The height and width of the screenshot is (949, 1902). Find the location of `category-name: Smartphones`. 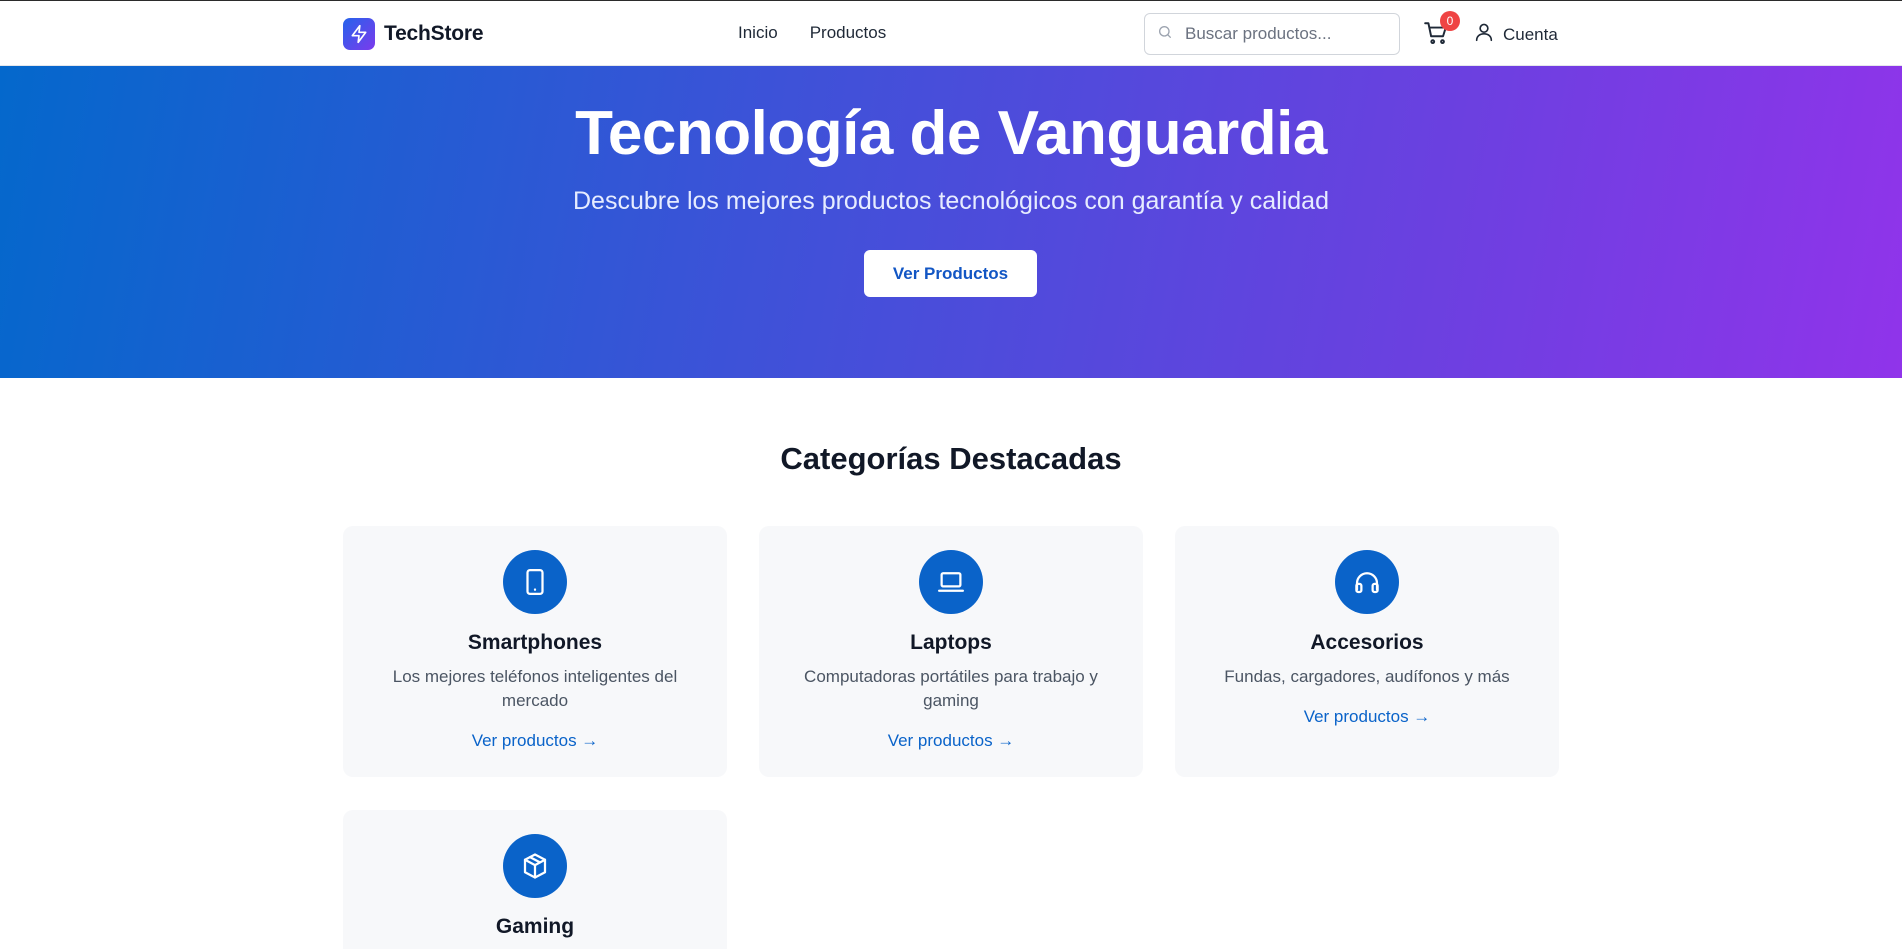

category-name: Smartphones is located at coordinates (535, 642).